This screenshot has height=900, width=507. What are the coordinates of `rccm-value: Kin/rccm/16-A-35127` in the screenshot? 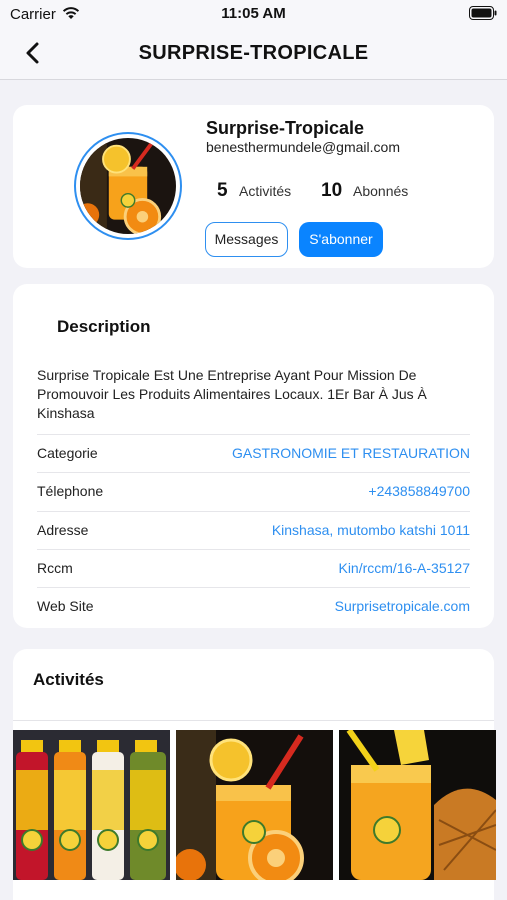 It's located at (404, 568).